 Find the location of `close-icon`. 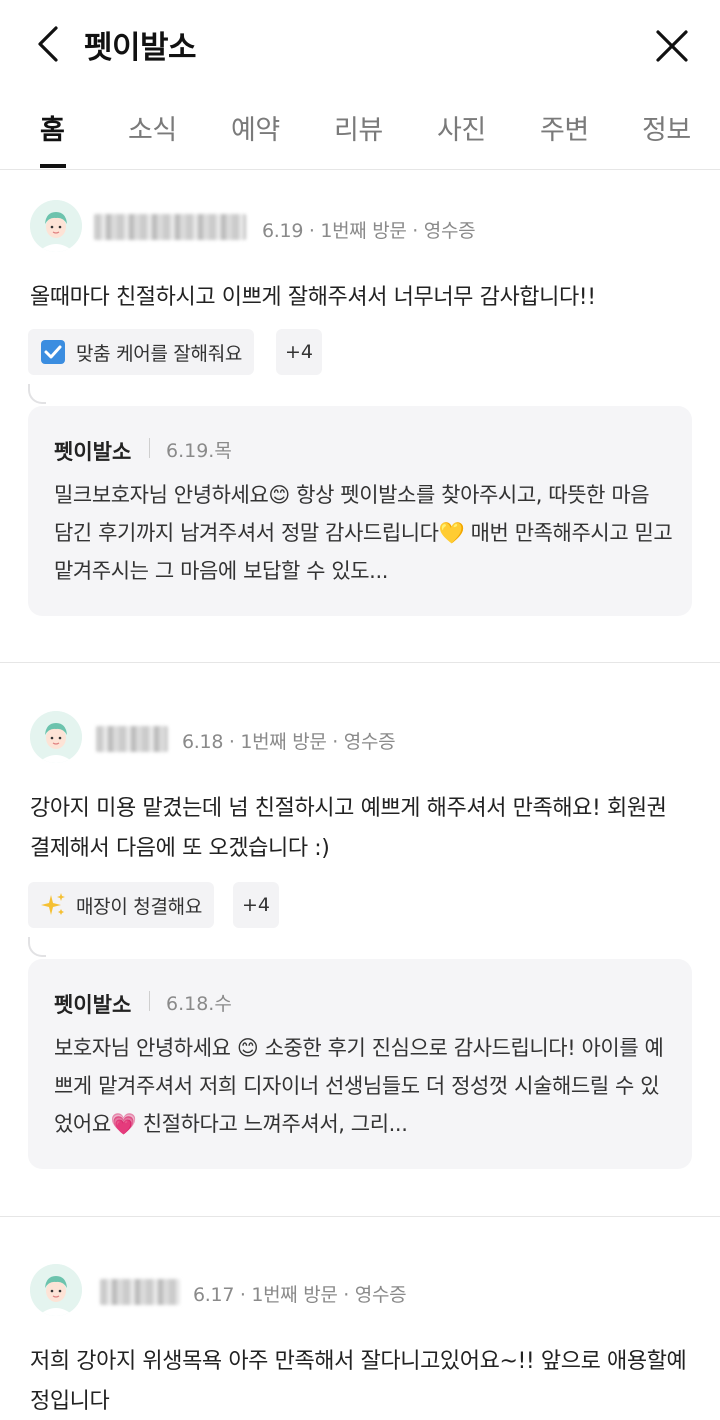

close-icon is located at coordinates (672, 46).